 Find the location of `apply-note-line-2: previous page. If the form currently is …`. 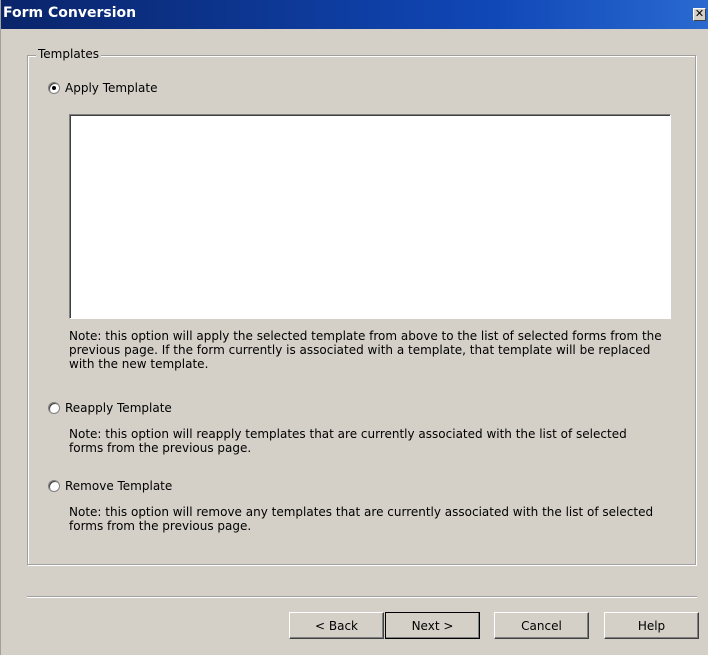

apply-note-line-2: previous page. If the form currently is … is located at coordinates (360, 350).